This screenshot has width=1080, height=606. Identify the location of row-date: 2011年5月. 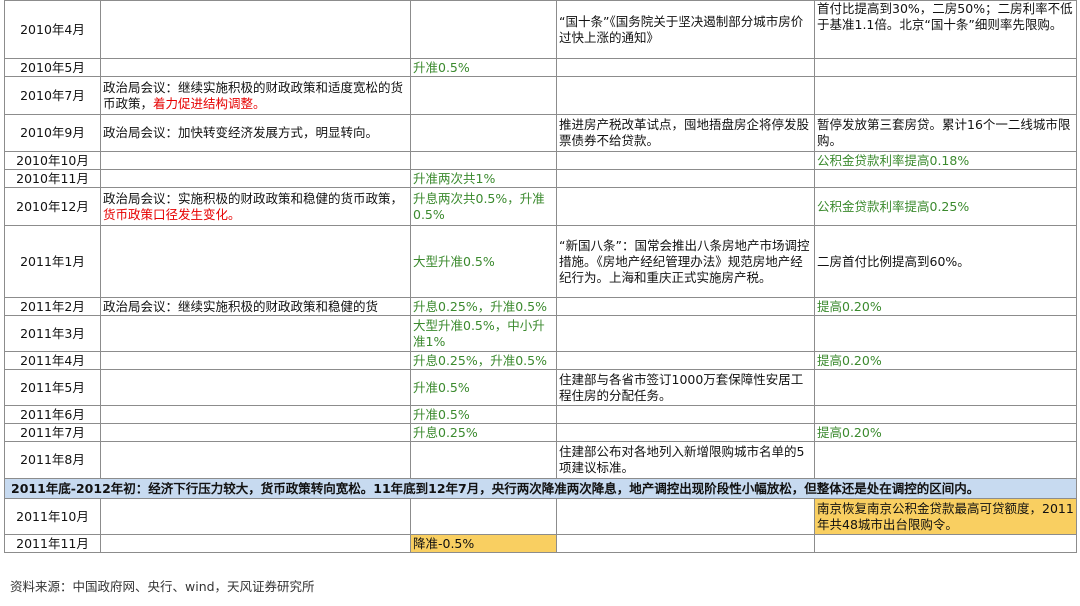
(52, 387).